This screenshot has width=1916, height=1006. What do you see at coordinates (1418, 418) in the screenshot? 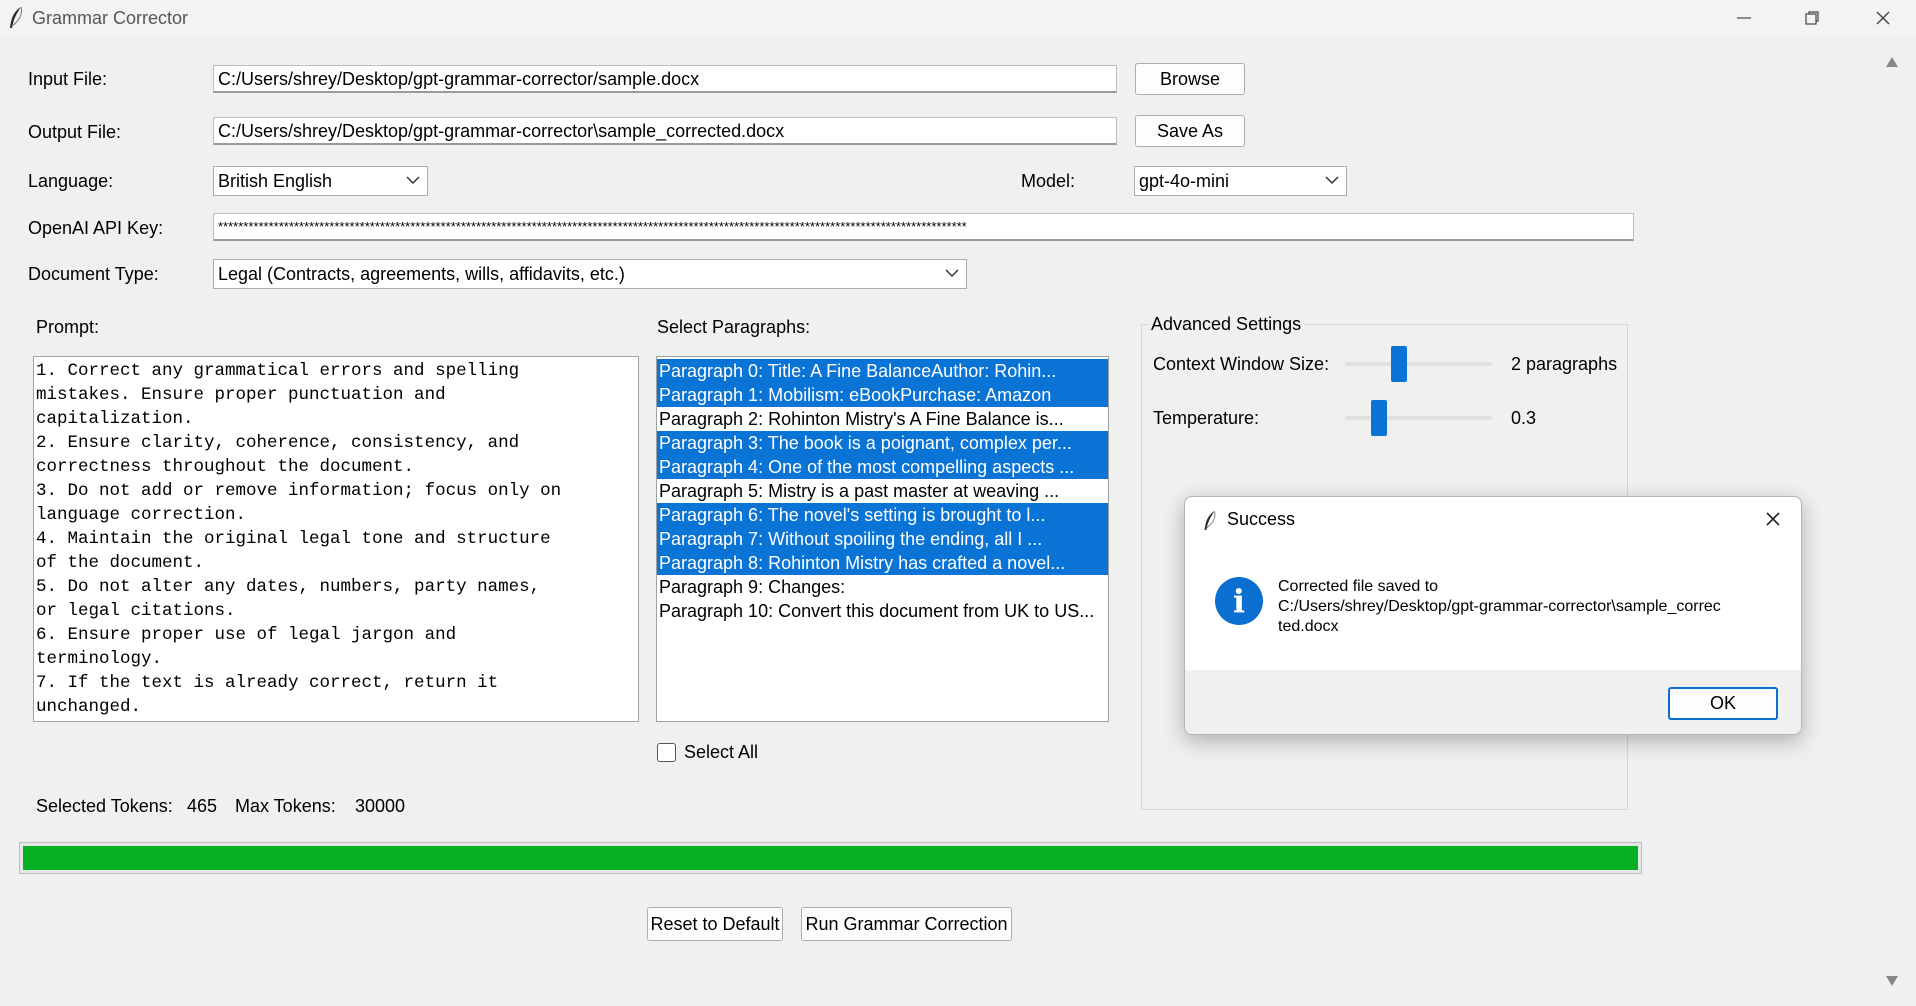
I see `temperature-slider` at bounding box center [1418, 418].